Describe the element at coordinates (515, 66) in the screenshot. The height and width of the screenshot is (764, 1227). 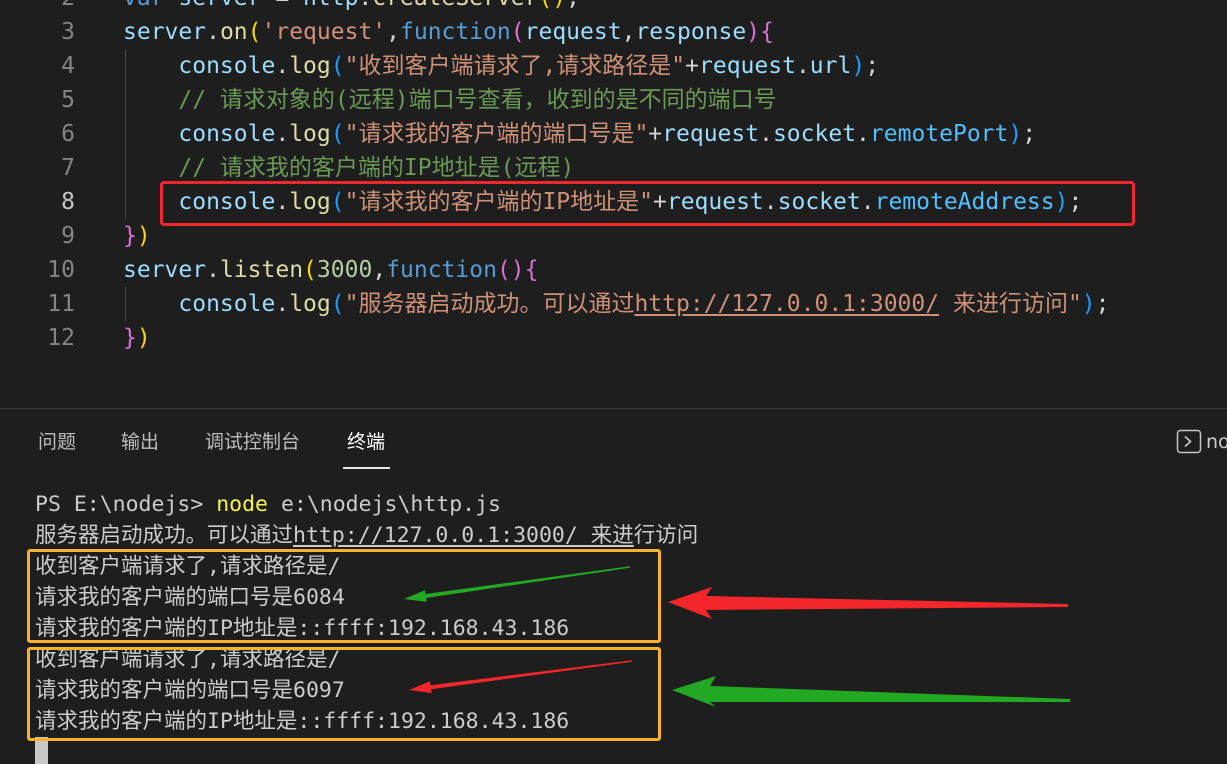
I see `code-token: "收到客户端请求了,请求路径是"` at that location.